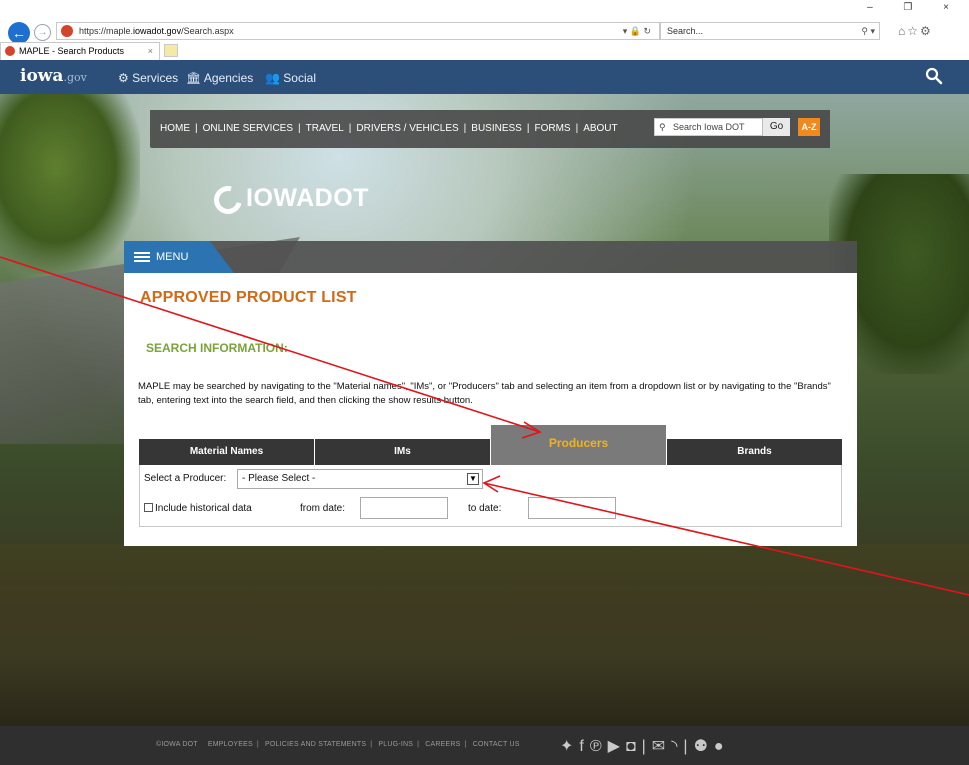 Image resolution: width=969 pixels, height=765 pixels. I want to click on browser-search-input: Search... ⚲ ▾, so click(770, 31).